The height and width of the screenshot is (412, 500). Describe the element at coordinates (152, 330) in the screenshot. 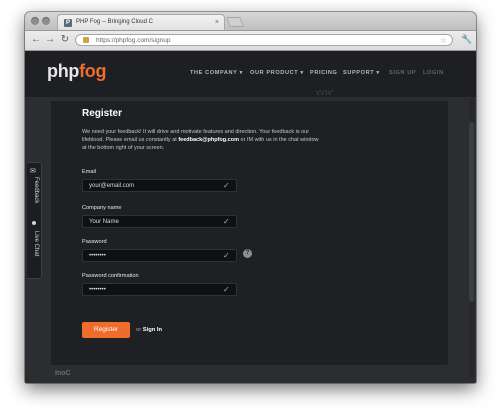

I see `sign-in-link: Sign In` at that location.